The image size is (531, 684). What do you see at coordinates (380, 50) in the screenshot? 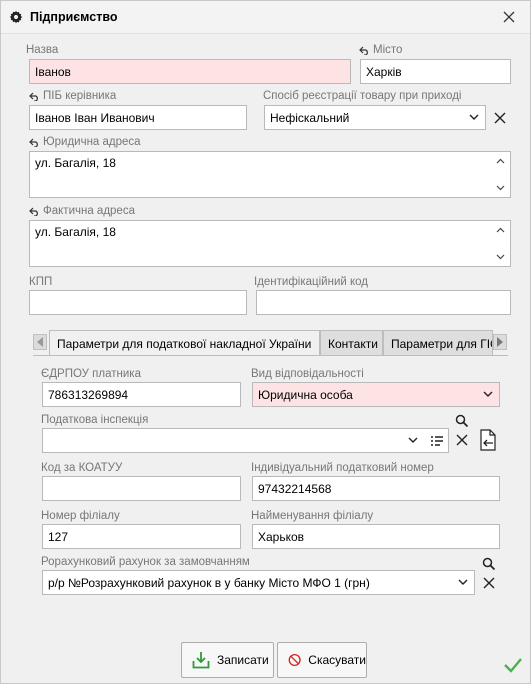
I see `city-label: Місто` at bounding box center [380, 50].